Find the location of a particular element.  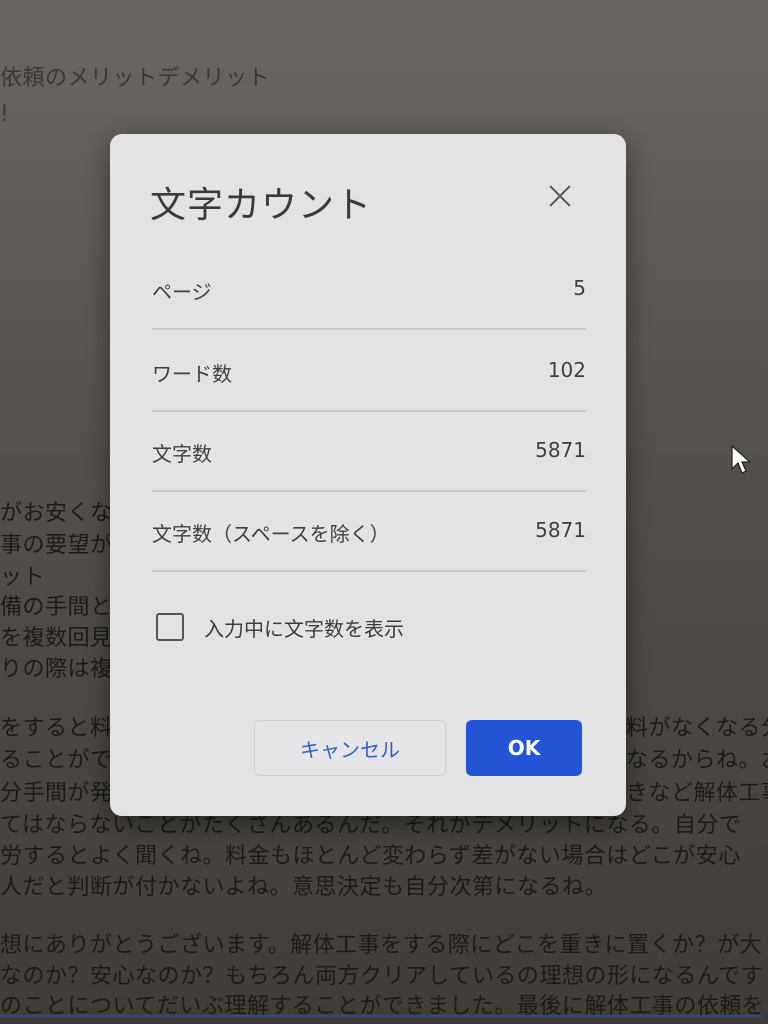

doc-line: 人だと判断が付かないよね。意思決定も自分次第になるね。 is located at coordinates (304, 887).